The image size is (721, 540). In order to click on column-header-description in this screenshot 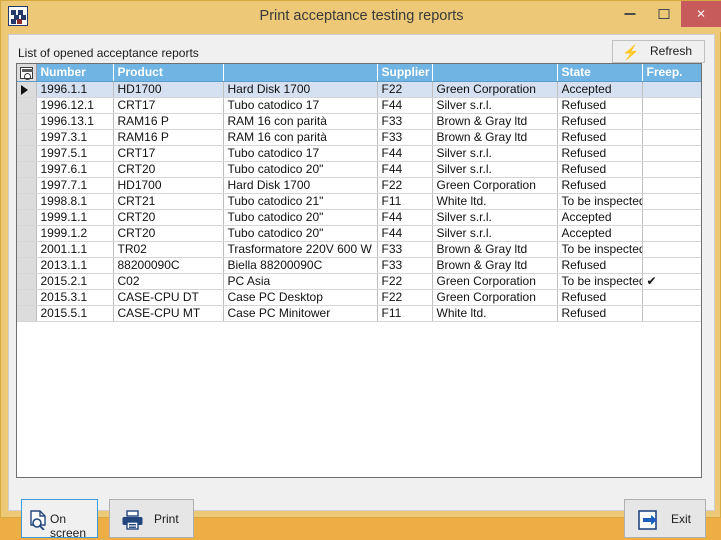, I will do `click(300, 73)`.